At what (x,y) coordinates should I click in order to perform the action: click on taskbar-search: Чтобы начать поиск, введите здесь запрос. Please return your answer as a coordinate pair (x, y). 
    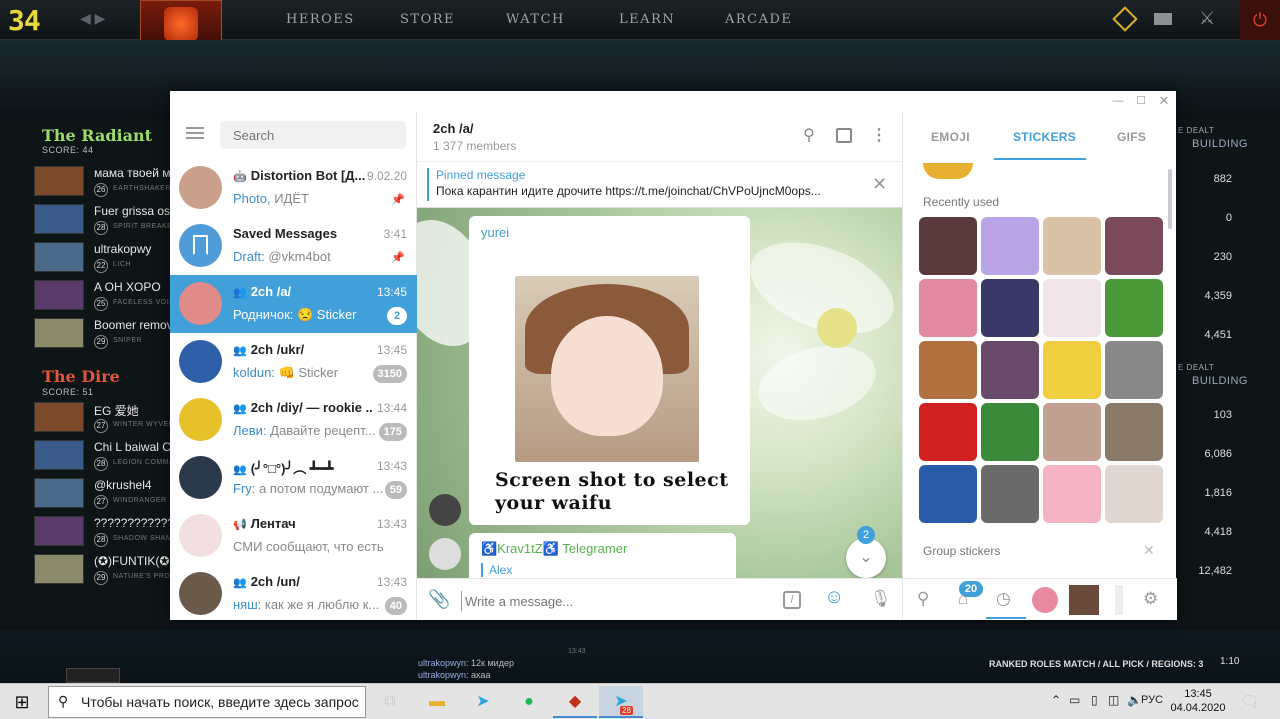
    Looking at the image, I should click on (207, 702).